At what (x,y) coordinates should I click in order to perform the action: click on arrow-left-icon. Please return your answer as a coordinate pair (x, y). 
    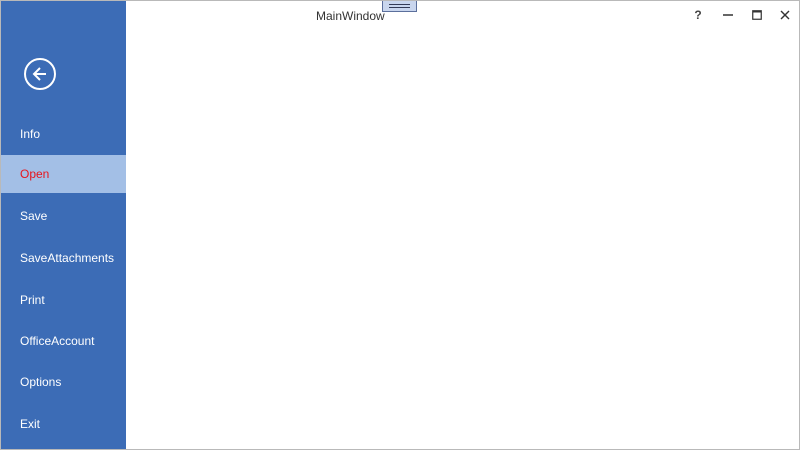
    Looking at the image, I should click on (39, 74).